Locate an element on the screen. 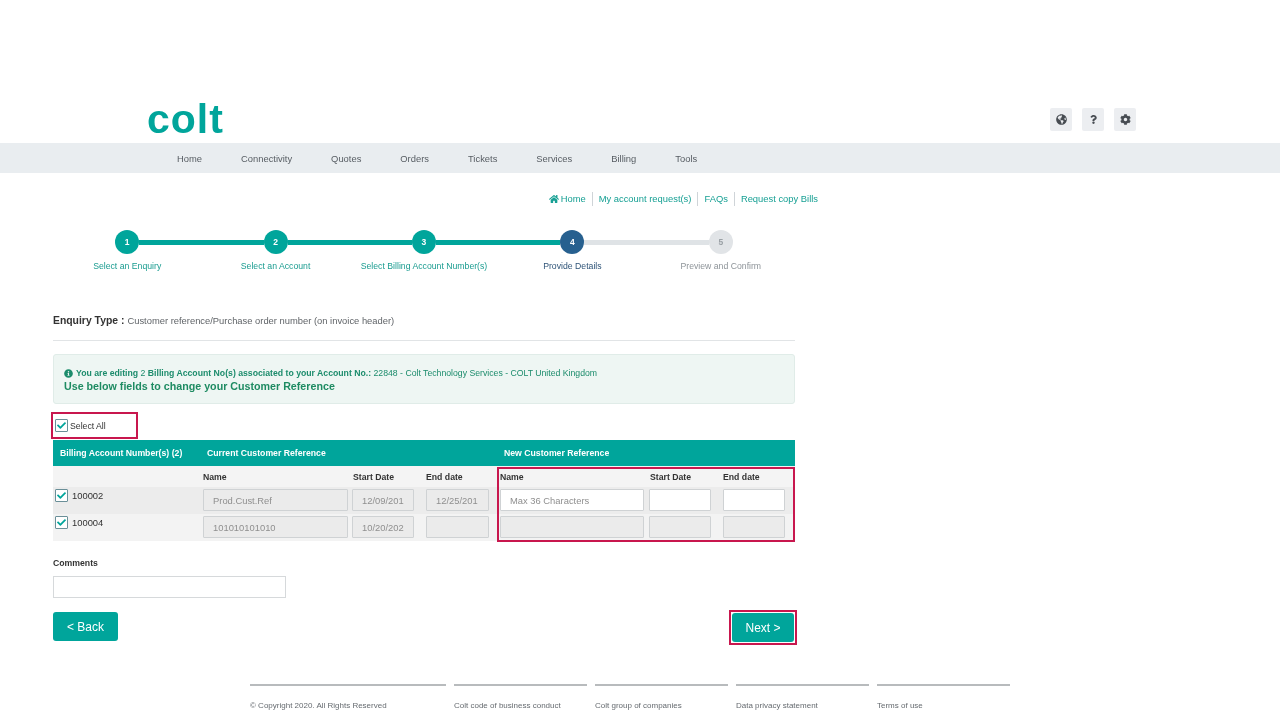 Image resolution: width=1280 pixels, height=720 pixels. next-button: Next > is located at coordinates (763, 627).